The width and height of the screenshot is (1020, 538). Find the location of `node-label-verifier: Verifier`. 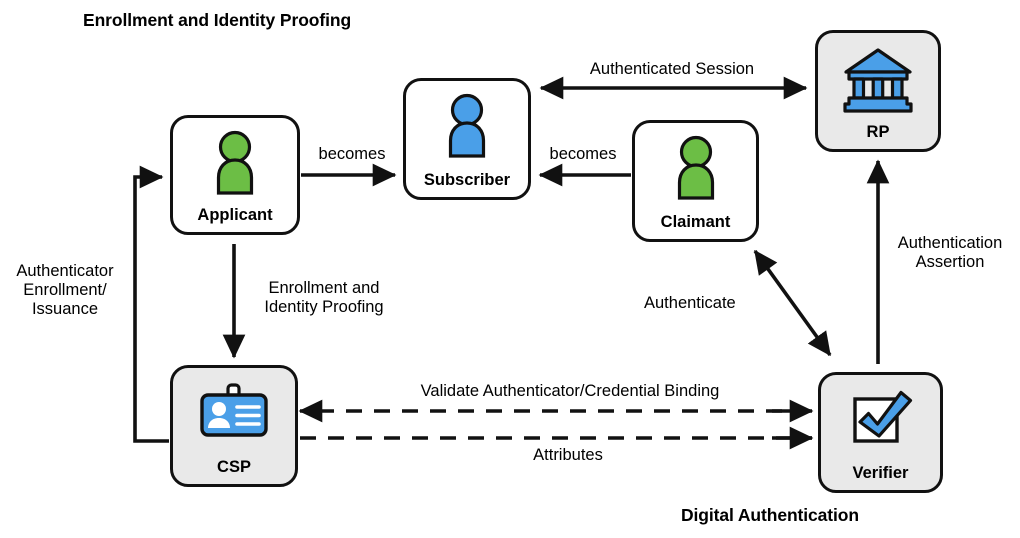

node-label-verifier: Verifier is located at coordinates (880, 472).